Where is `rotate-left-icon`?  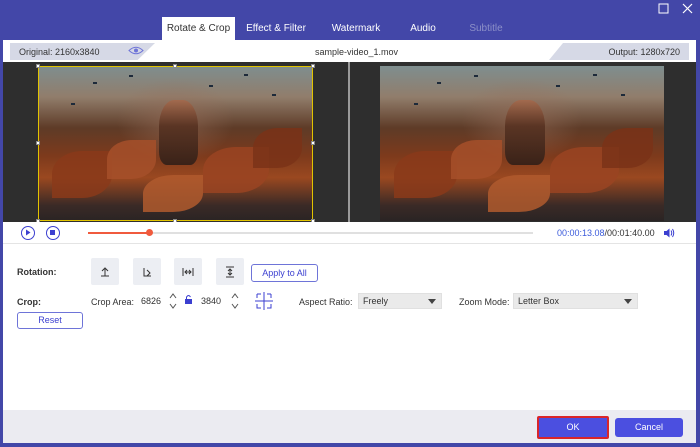
rotate-left-icon is located at coordinates (105, 271).